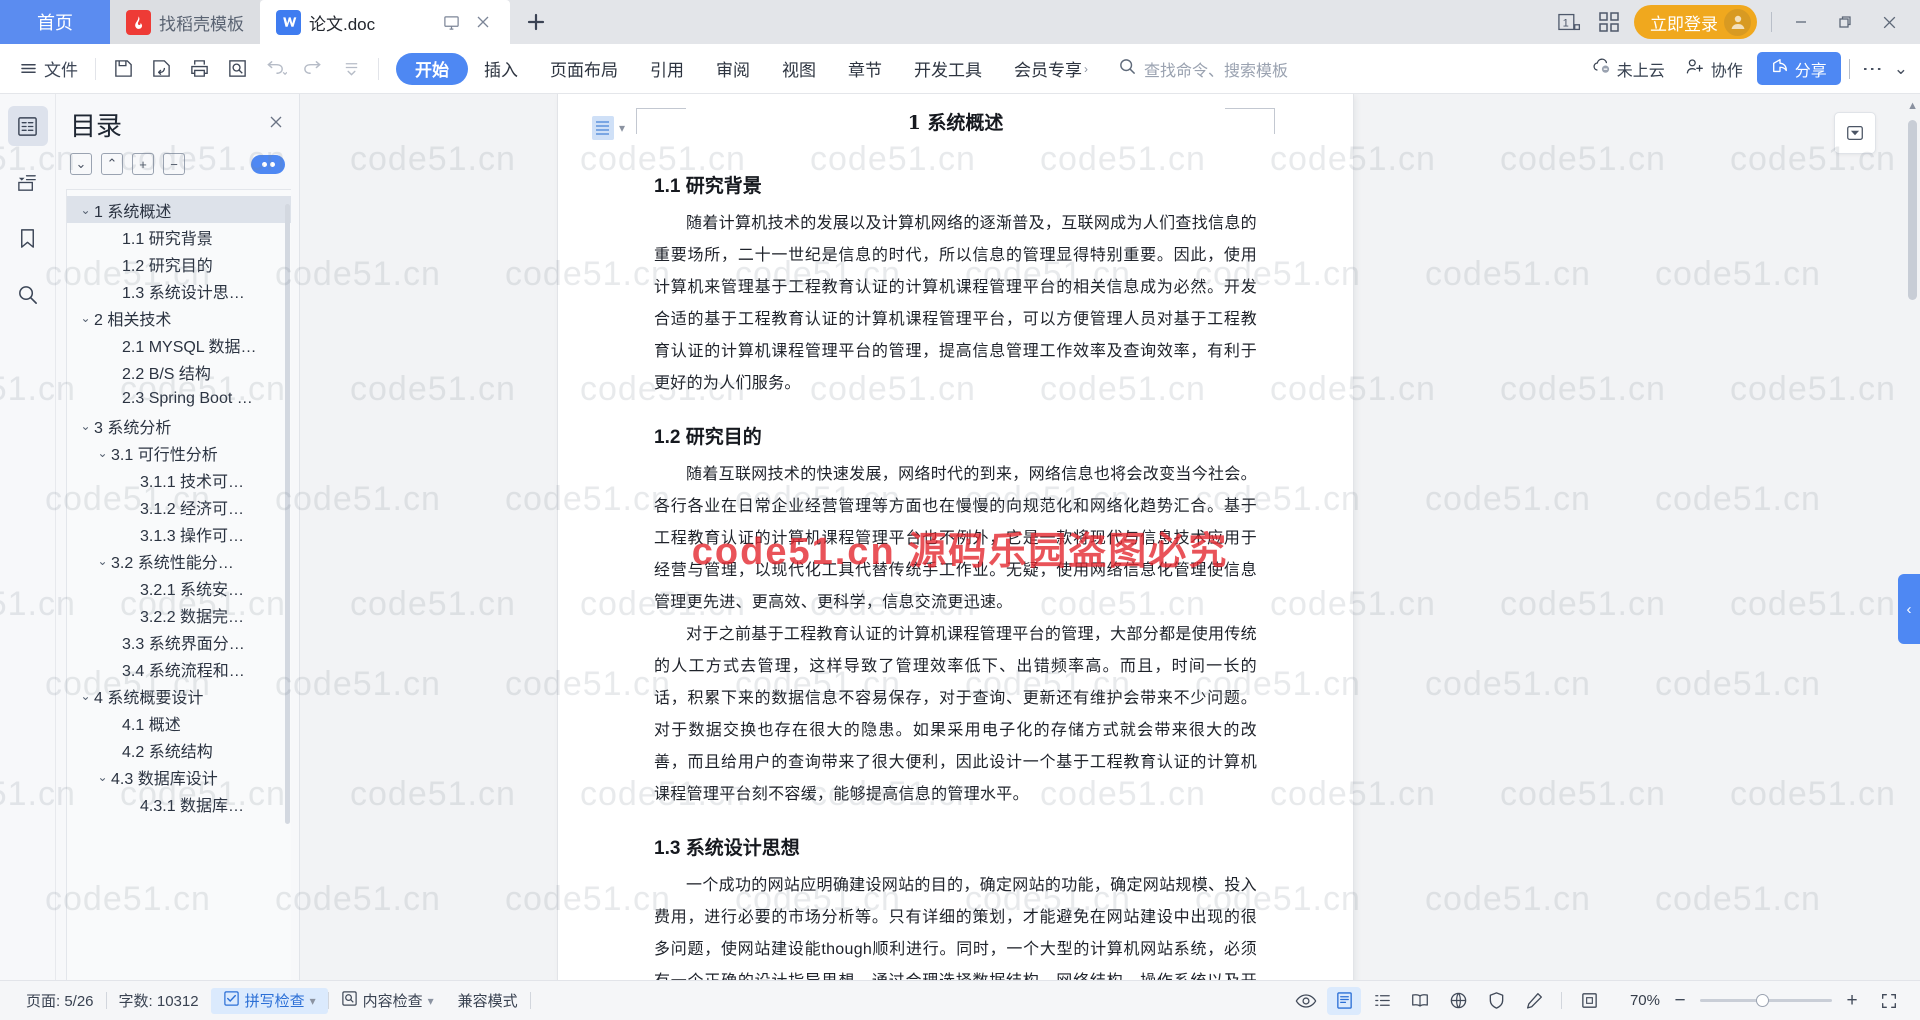 Image resolution: width=1920 pixels, height=1020 pixels. I want to click on zoom-level: 70%, so click(1639, 1000).